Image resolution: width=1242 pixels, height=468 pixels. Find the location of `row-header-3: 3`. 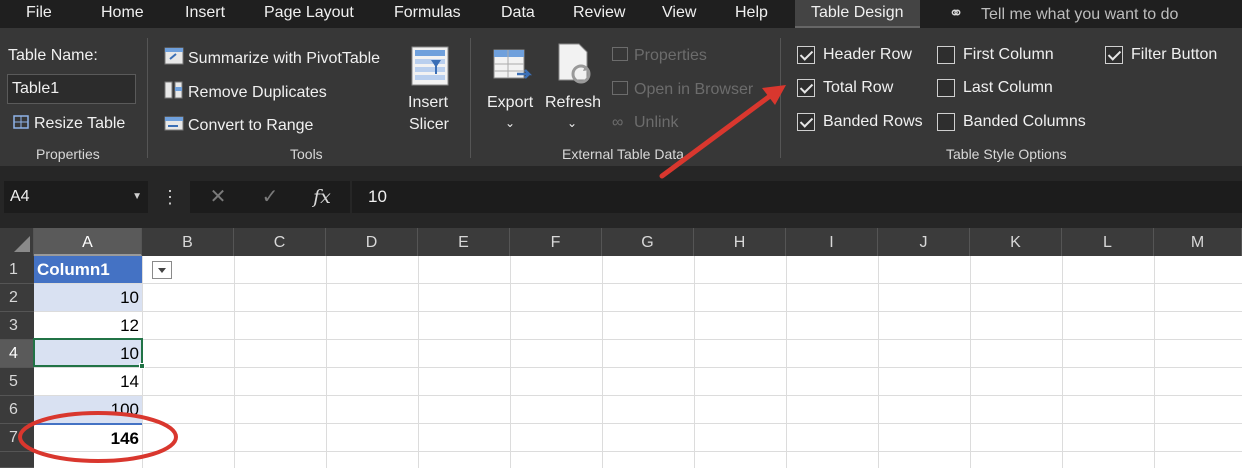

row-header-3: 3 is located at coordinates (17, 326).